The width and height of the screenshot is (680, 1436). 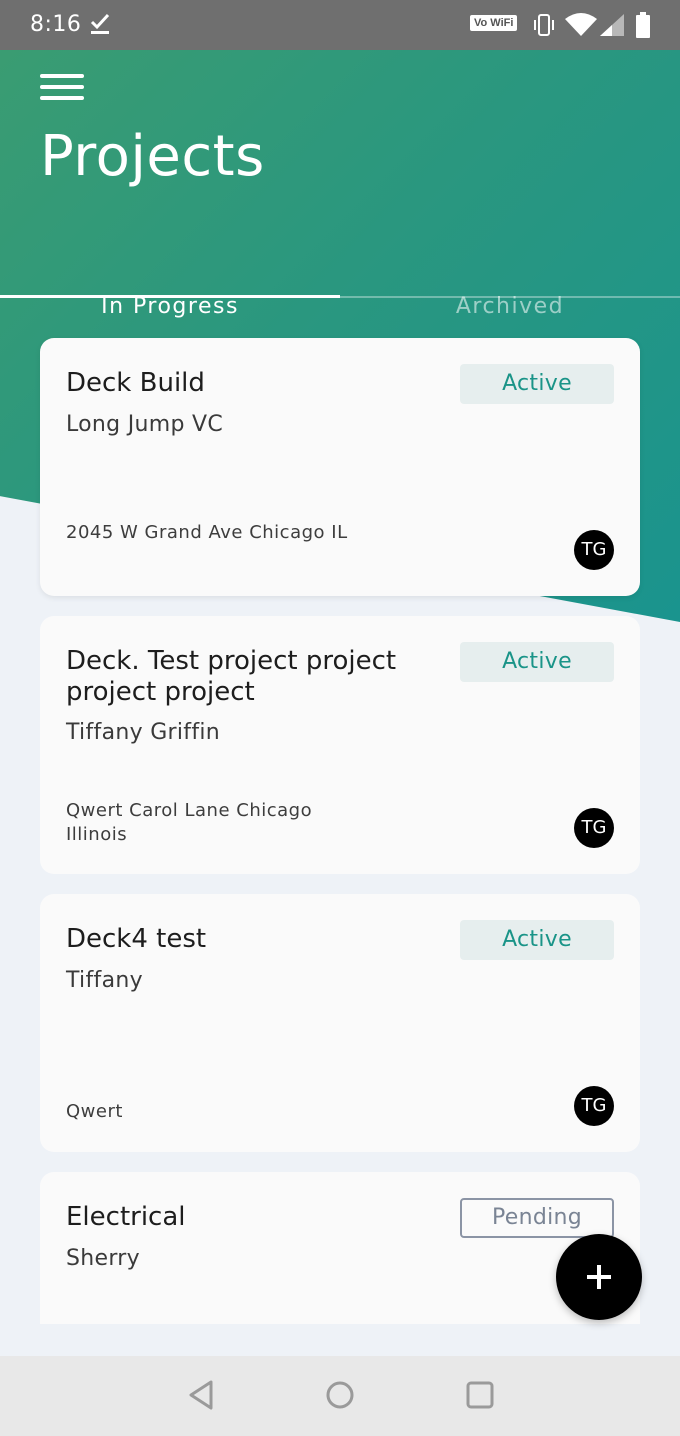 I want to click on page-title: Projects, so click(x=152, y=156).